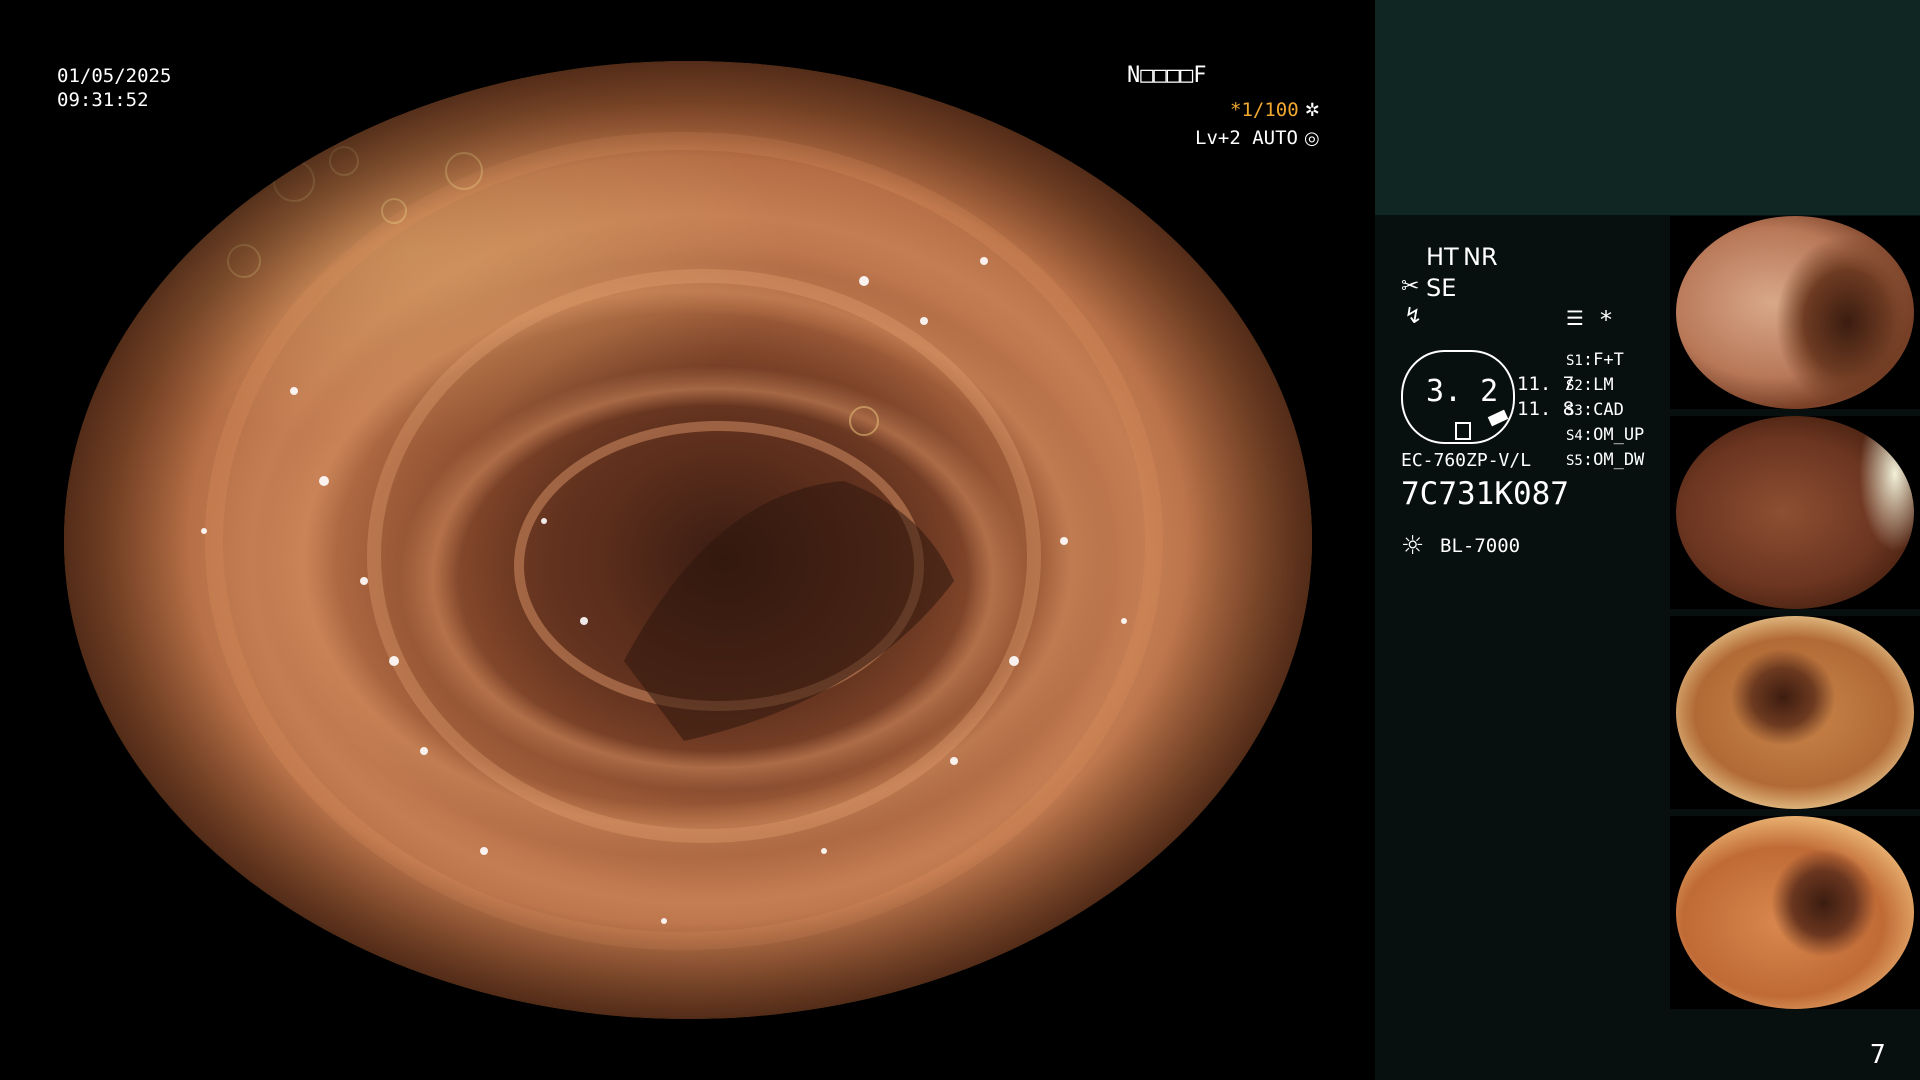  What do you see at coordinates (1595, 410) in the screenshot?
I see `preset-s3: S3:CAD` at bounding box center [1595, 410].